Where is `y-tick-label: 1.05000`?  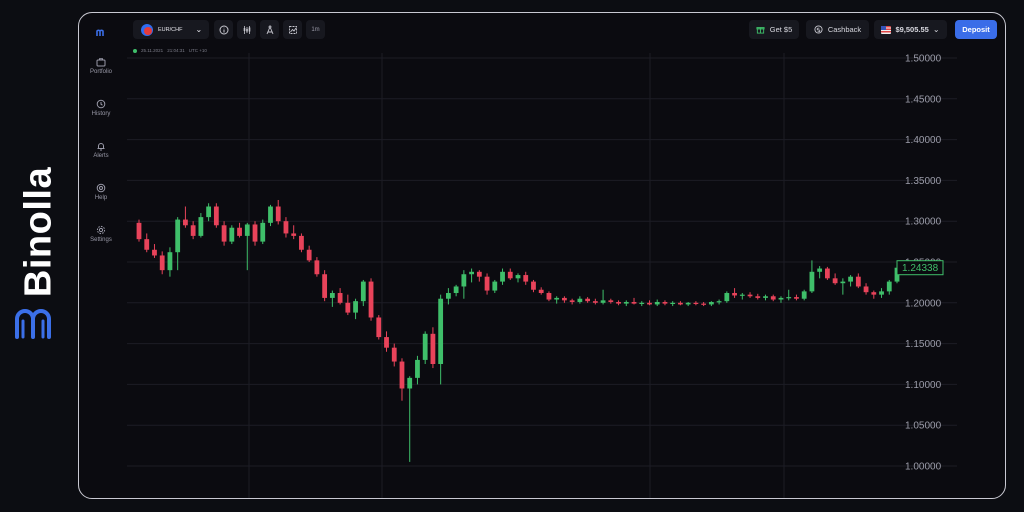 y-tick-label: 1.05000 is located at coordinates (923, 426).